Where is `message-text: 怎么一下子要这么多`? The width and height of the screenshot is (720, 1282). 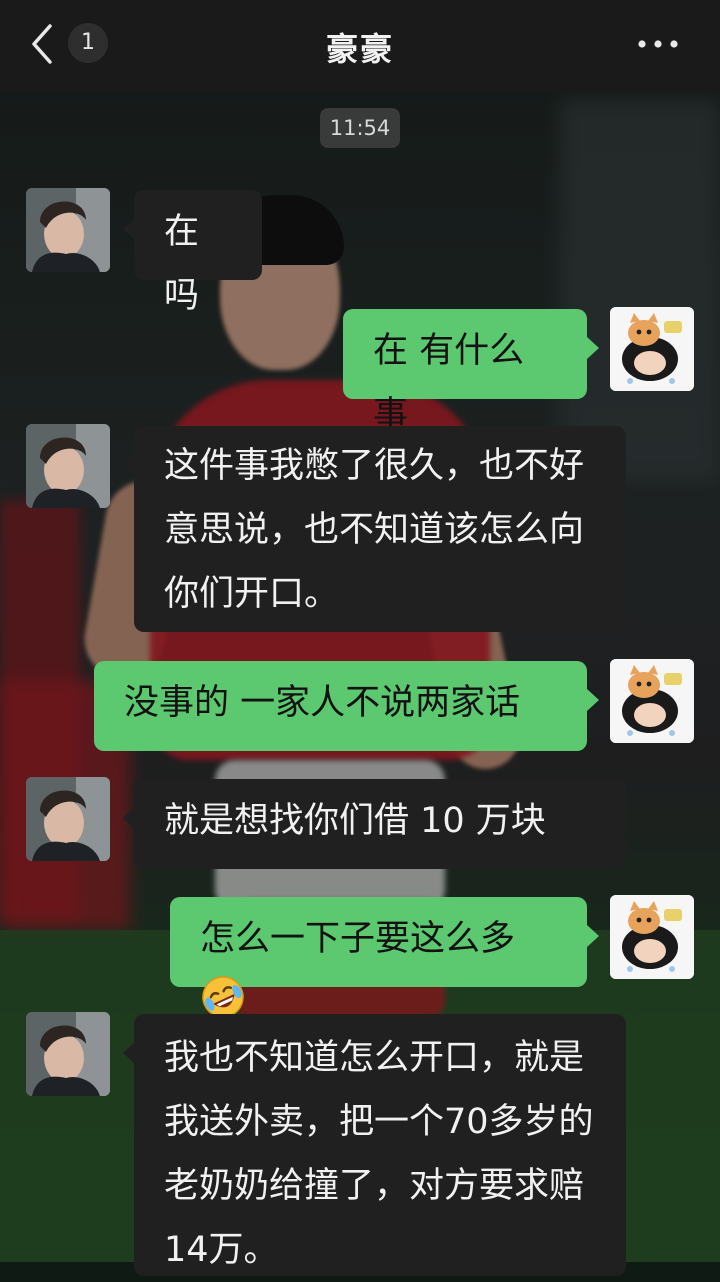 message-text: 怎么一下子要这么多 is located at coordinates (358, 939).